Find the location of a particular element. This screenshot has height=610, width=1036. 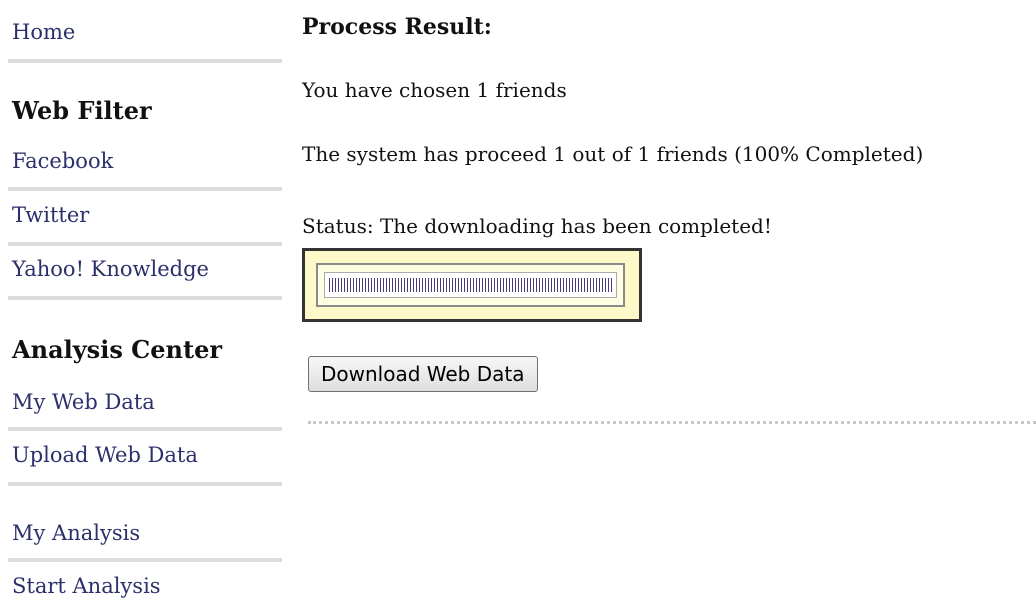

page-title: Process Result: is located at coordinates (397, 27).